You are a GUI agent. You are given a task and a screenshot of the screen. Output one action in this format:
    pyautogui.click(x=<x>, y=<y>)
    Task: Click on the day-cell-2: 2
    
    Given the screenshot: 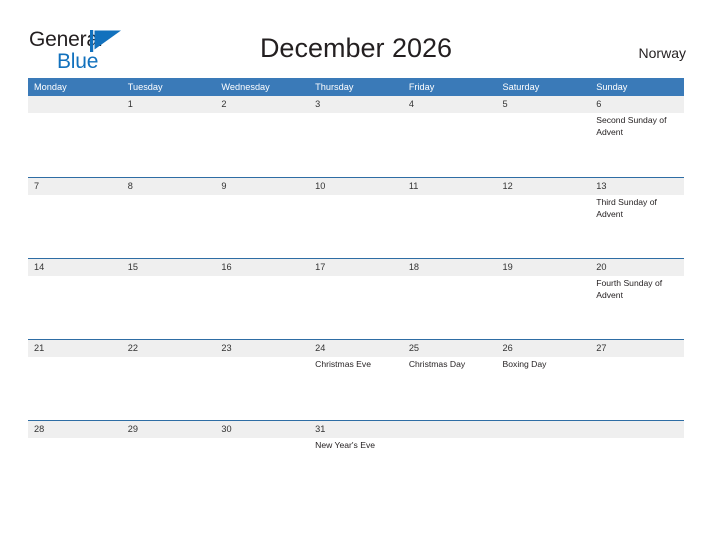 What is the action you would take?
    pyautogui.click(x=262, y=136)
    